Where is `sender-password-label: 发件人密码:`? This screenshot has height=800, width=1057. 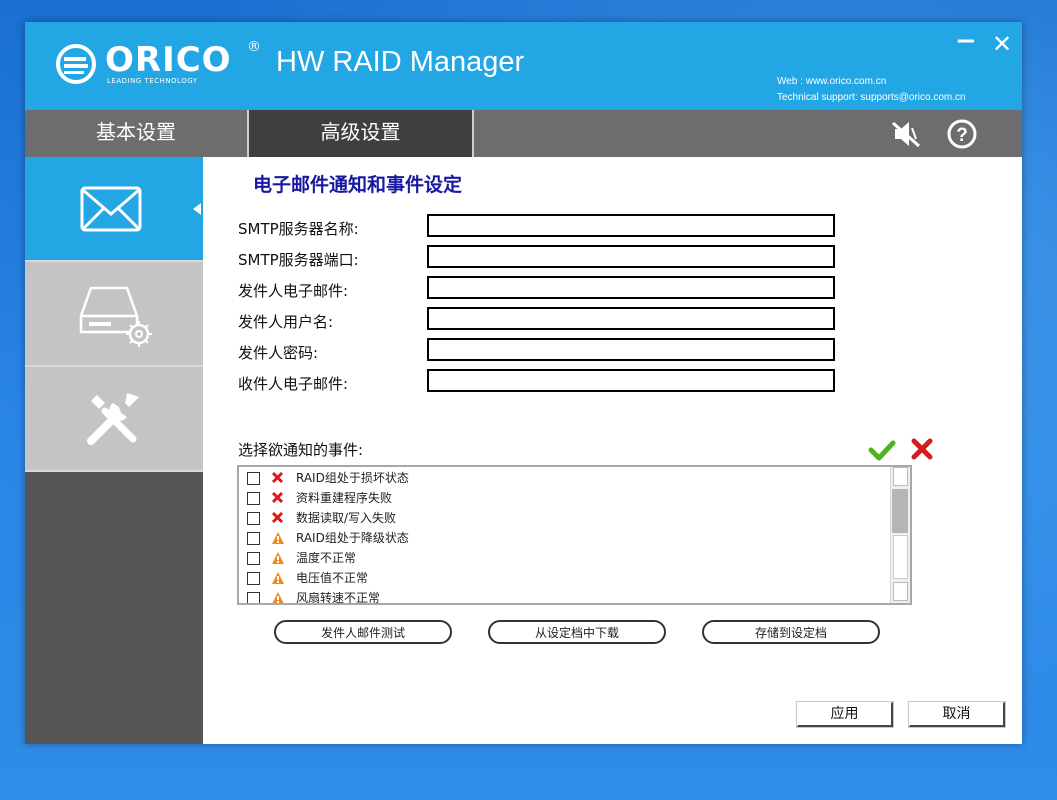 sender-password-label: 发件人密码: is located at coordinates (278, 353).